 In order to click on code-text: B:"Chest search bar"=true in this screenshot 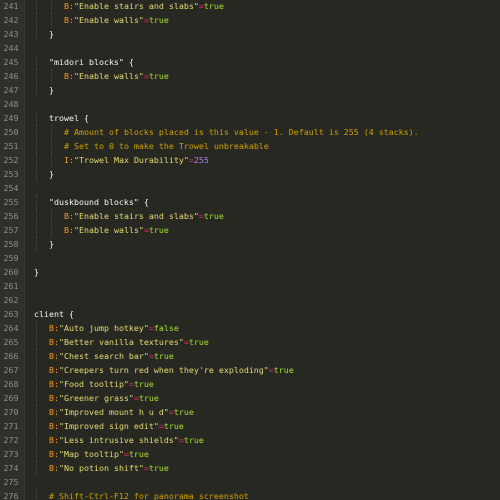, I will do `click(111, 356)`.